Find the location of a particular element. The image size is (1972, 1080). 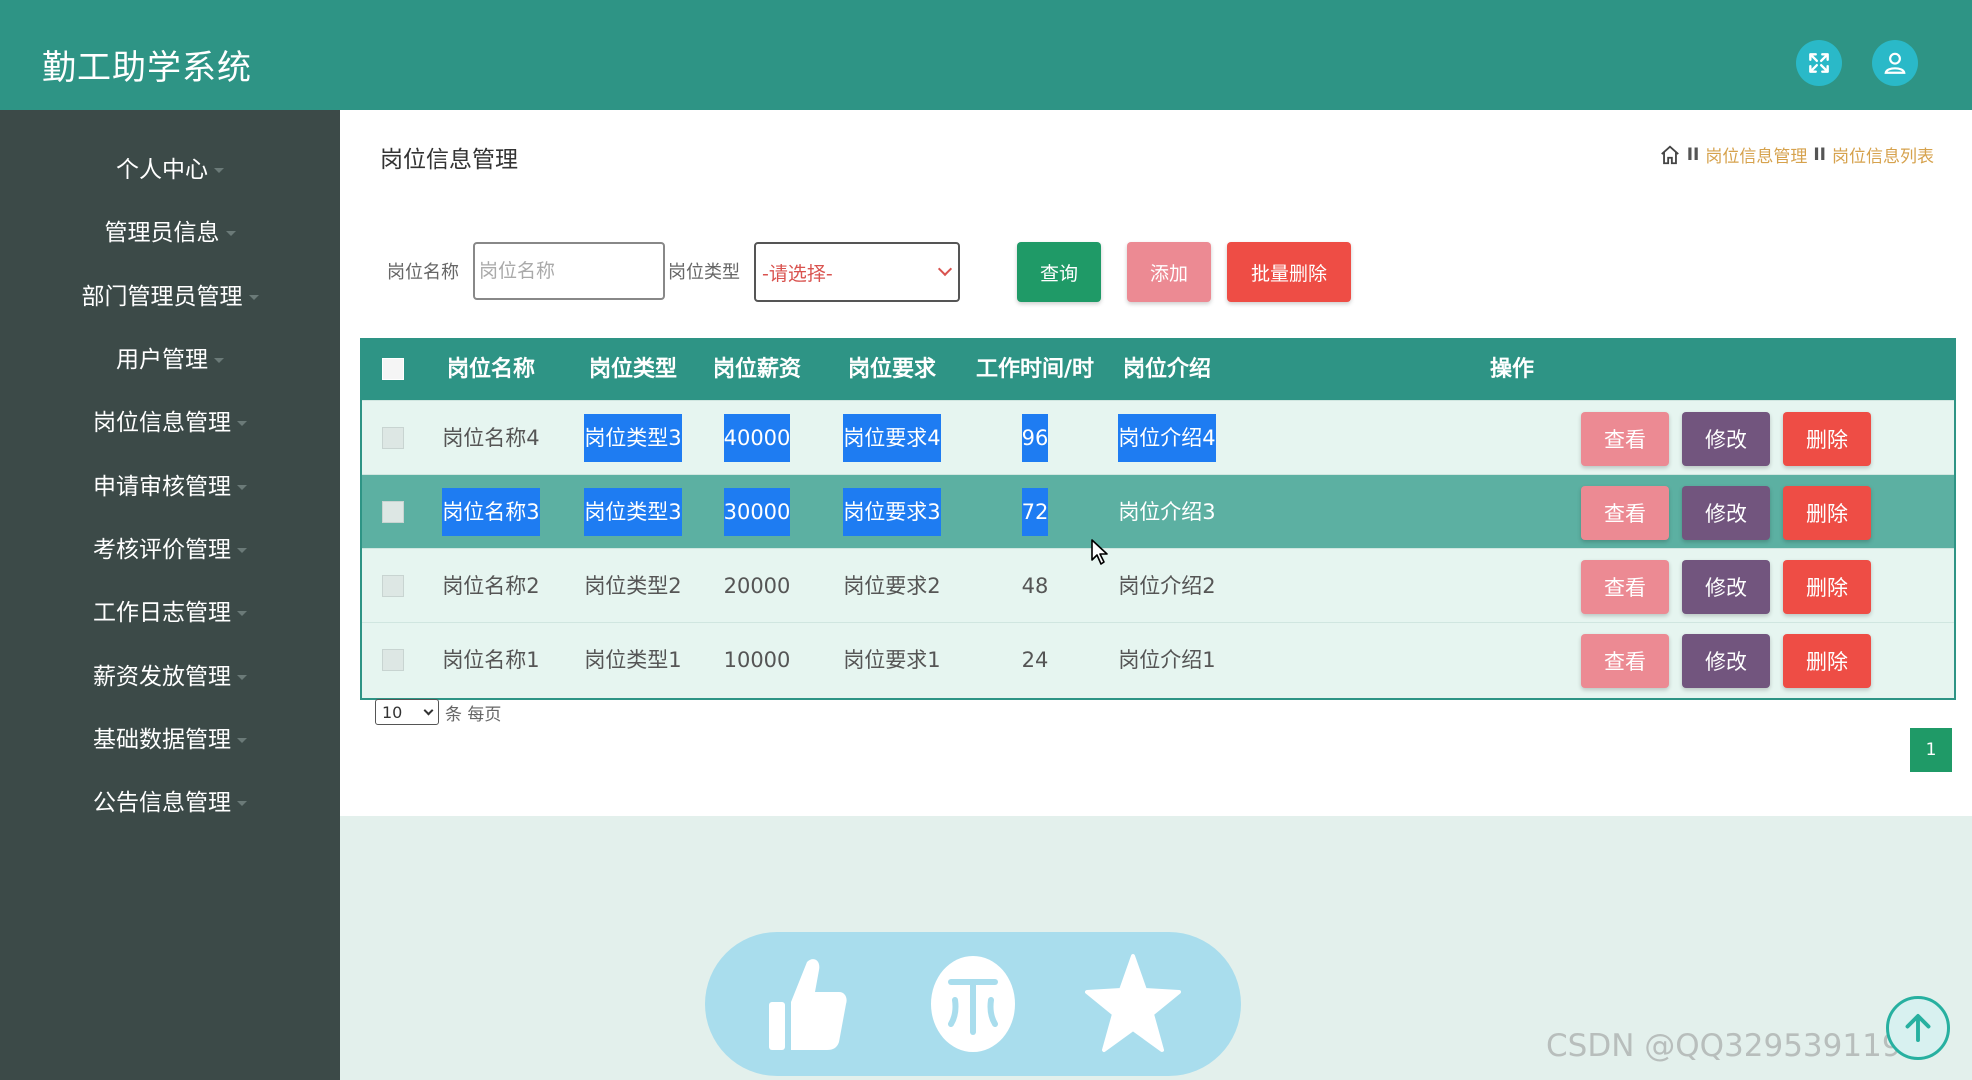

watermark: CSDN @QQ3295391197 is located at coordinates (1734, 1046).